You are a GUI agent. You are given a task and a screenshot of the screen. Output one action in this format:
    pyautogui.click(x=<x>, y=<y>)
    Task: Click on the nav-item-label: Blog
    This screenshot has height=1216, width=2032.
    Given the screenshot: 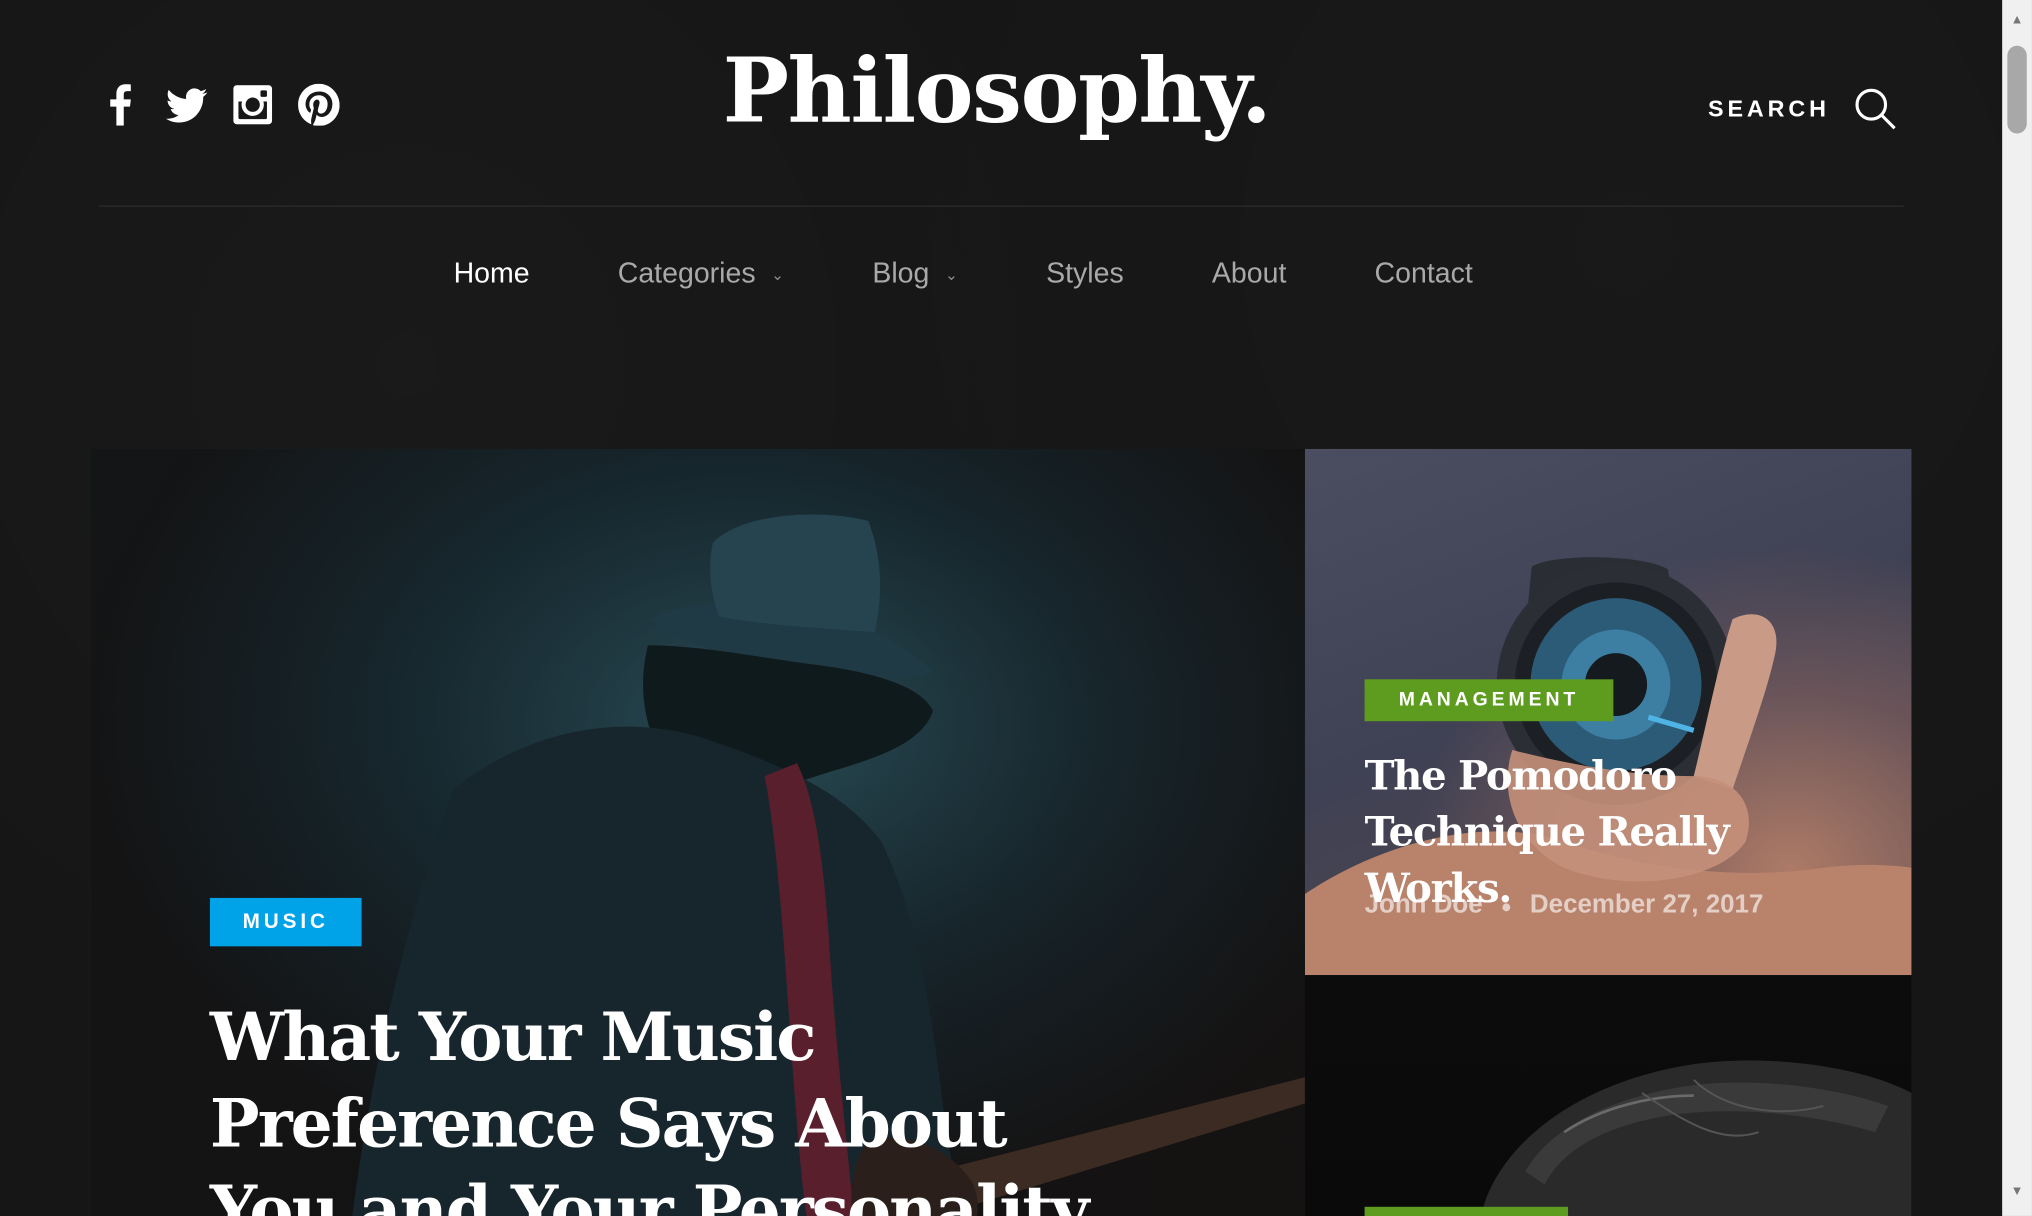 What is the action you would take?
    pyautogui.click(x=901, y=273)
    